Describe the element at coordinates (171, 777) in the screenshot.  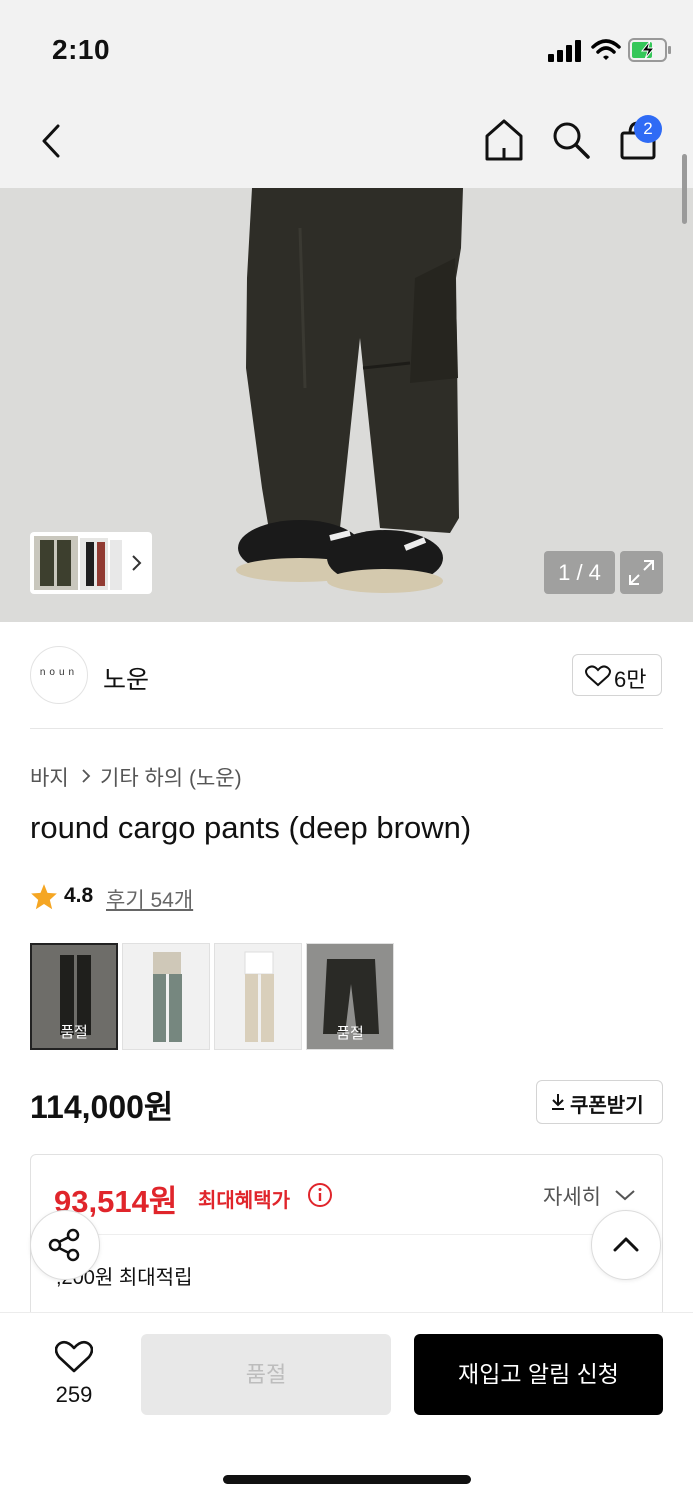
I see `breadcrumb-item-category: 기타 하의 (노운)` at that location.